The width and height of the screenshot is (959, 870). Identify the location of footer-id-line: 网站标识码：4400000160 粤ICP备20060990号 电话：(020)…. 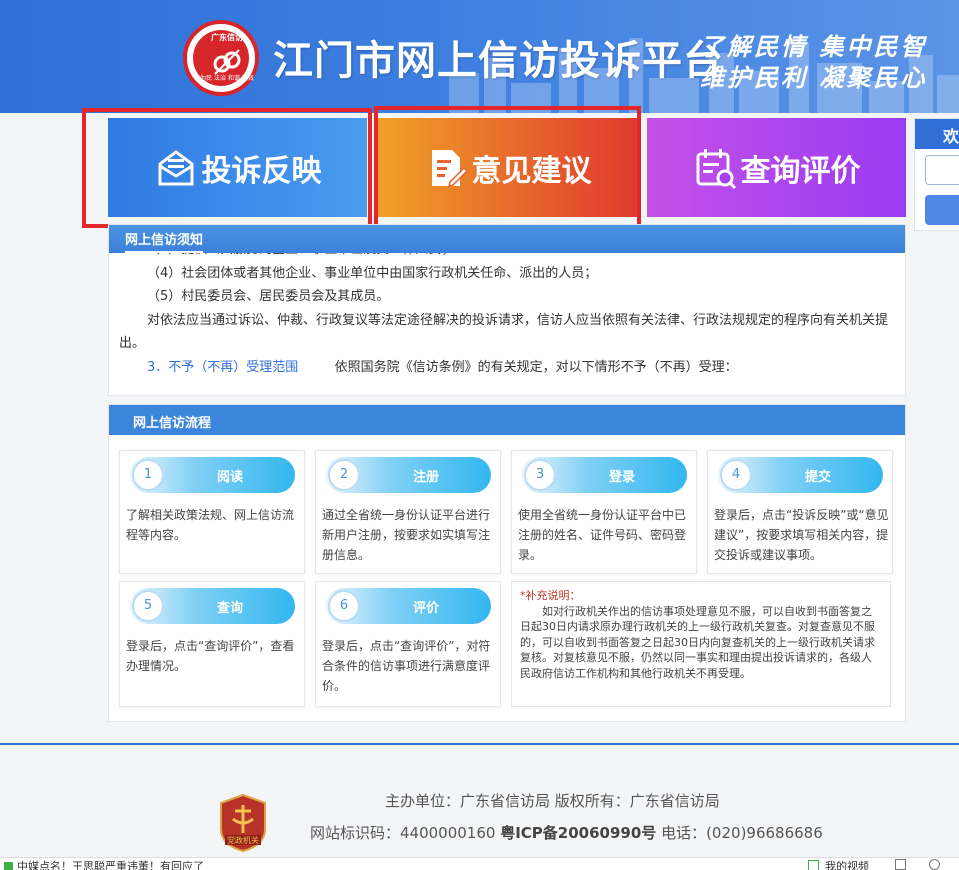
(566, 832).